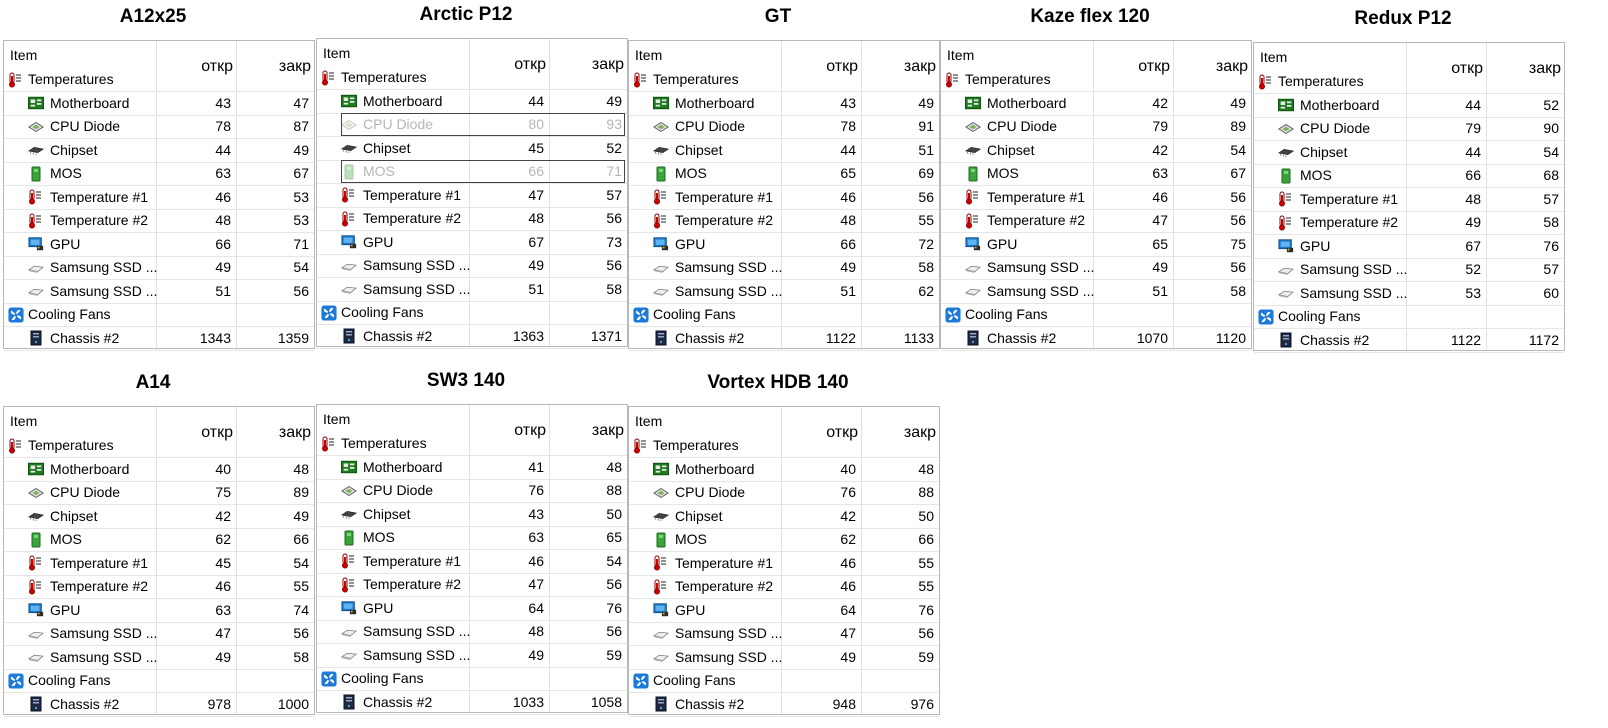 This screenshot has height=728, width=1608. What do you see at coordinates (159, 564) in the screenshot?
I see `sensor-row: Temperature #1 45 54` at bounding box center [159, 564].